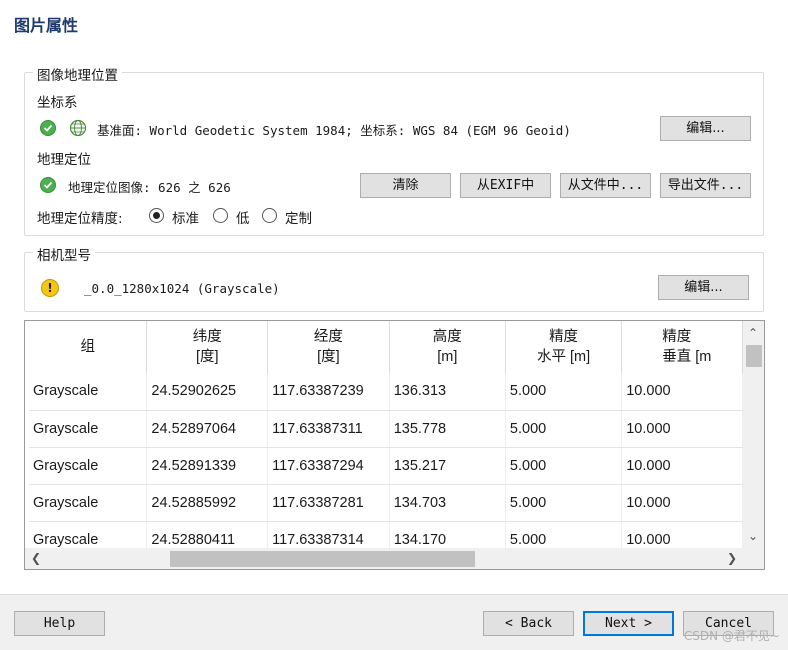 The image size is (788, 650). Describe the element at coordinates (207, 392) in the screenshot. I see `table-cell: 24.52902625` at that location.